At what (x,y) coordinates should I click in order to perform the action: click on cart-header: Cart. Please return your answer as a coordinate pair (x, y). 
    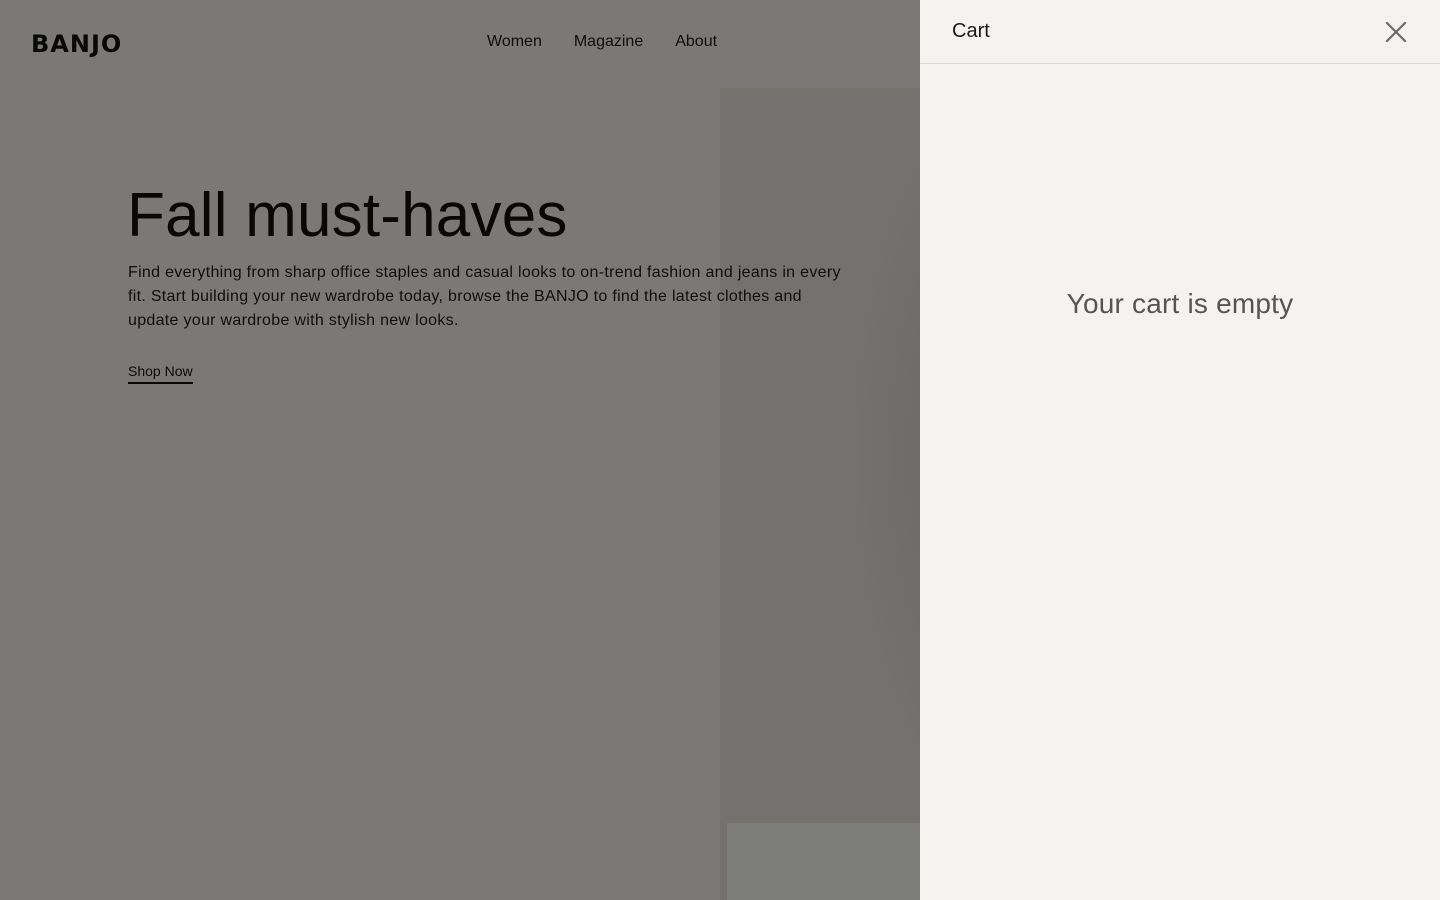
    Looking at the image, I should click on (1180, 32).